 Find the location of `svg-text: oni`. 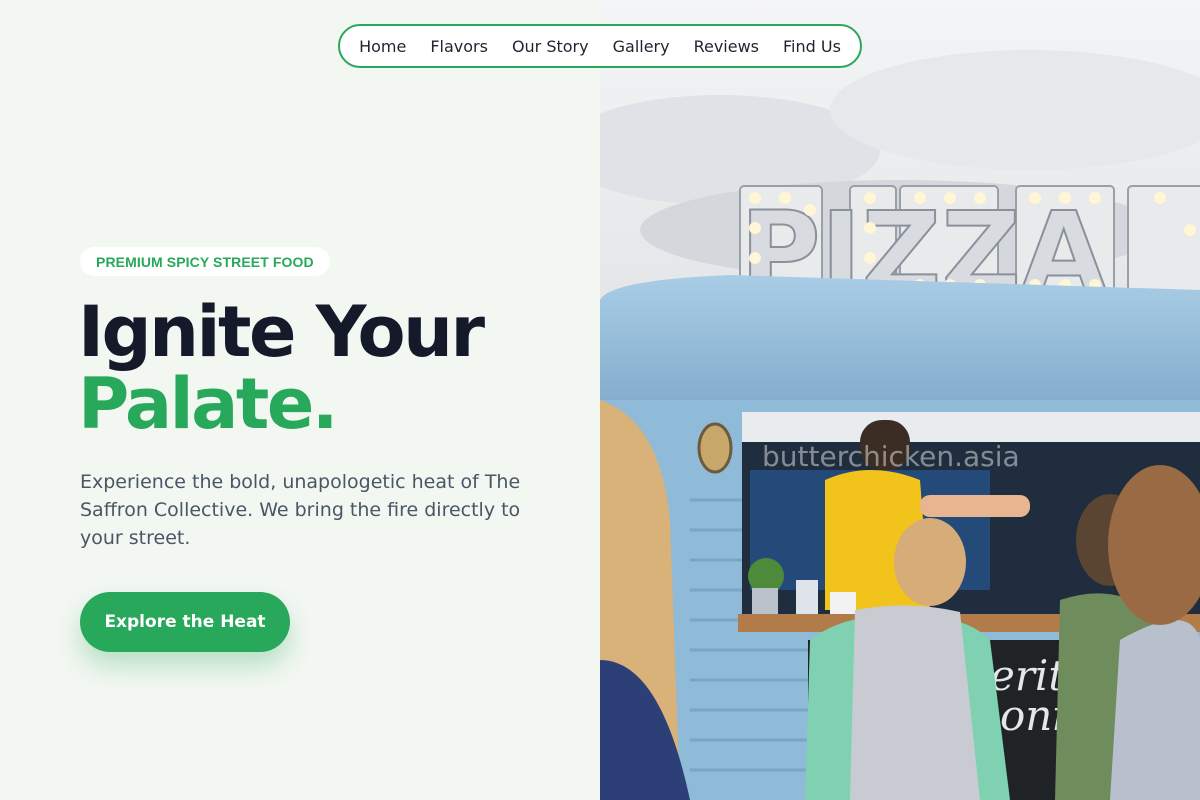

svg-text: oni is located at coordinates (1033, 715).